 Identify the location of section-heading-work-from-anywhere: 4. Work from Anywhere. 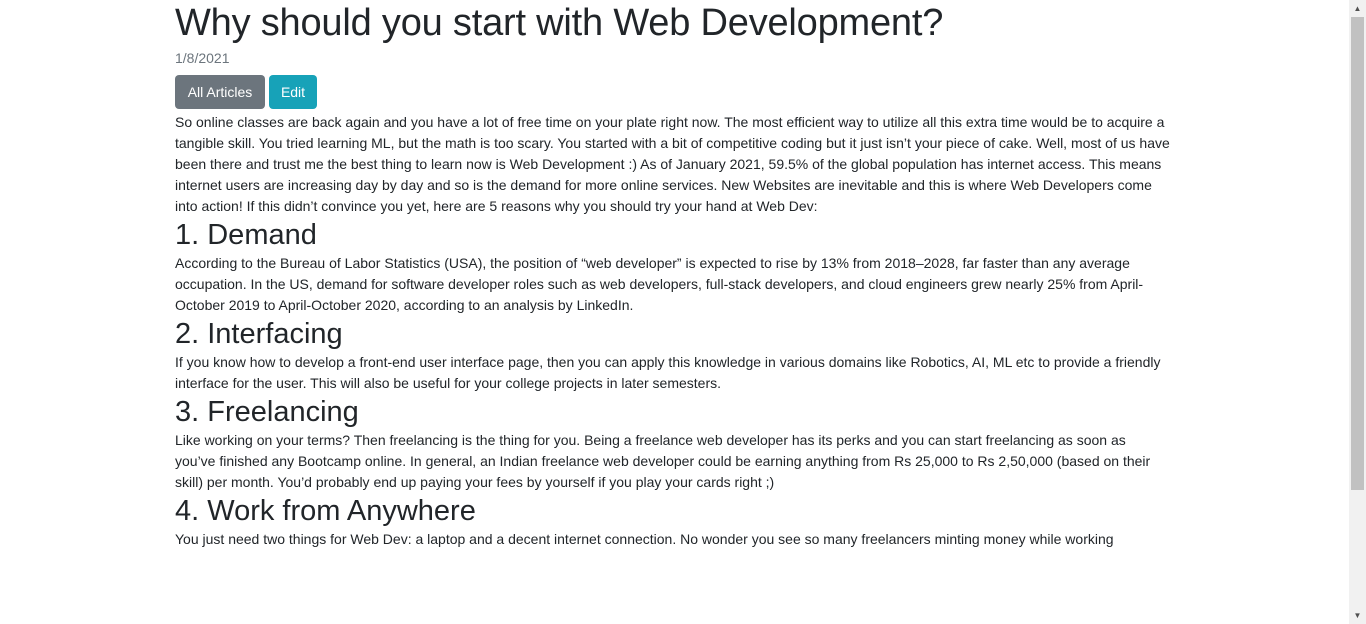
(325, 511).